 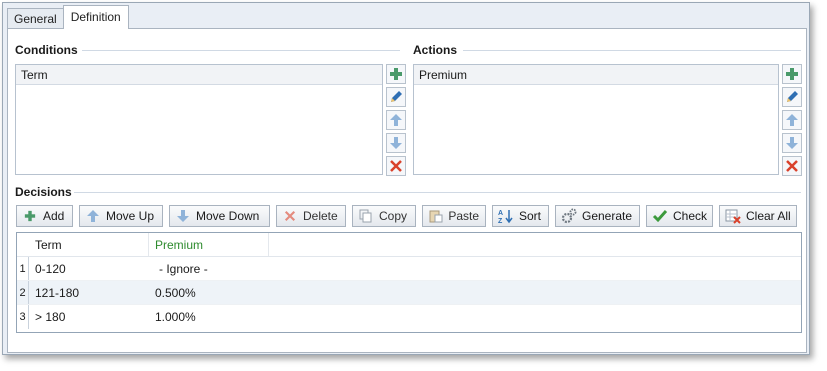 I want to click on sort-button: AZ Sort, so click(x=520, y=216).